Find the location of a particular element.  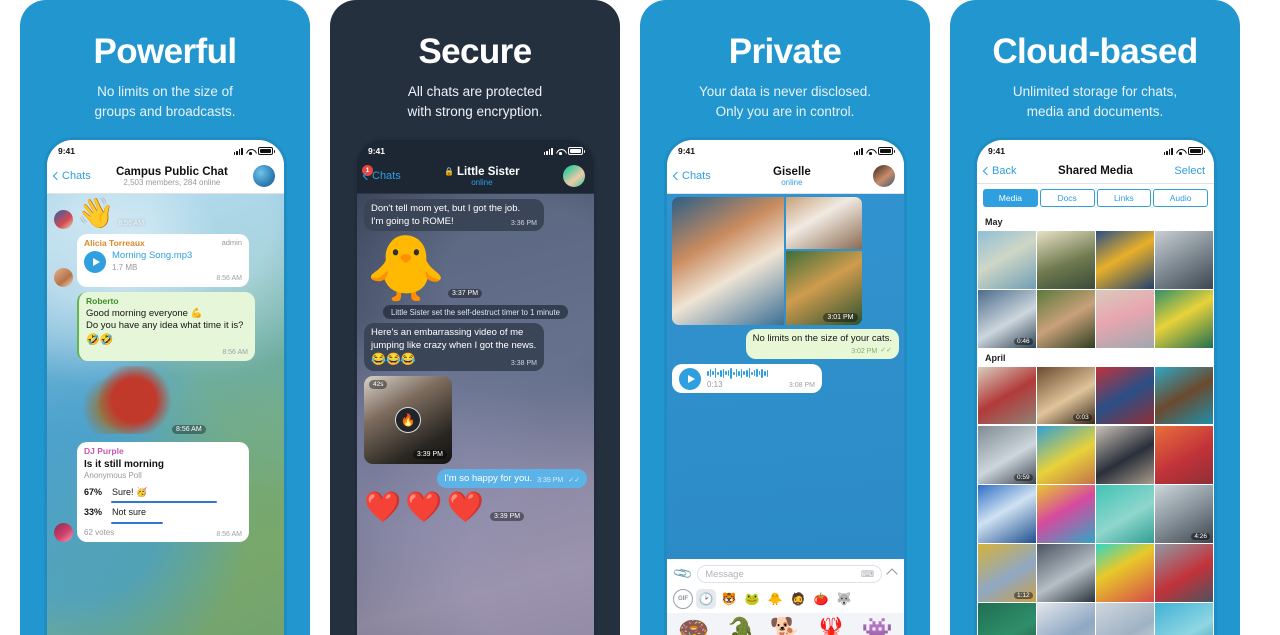

media-thumbnail: 1:12 is located at coordinates (1007, 573).